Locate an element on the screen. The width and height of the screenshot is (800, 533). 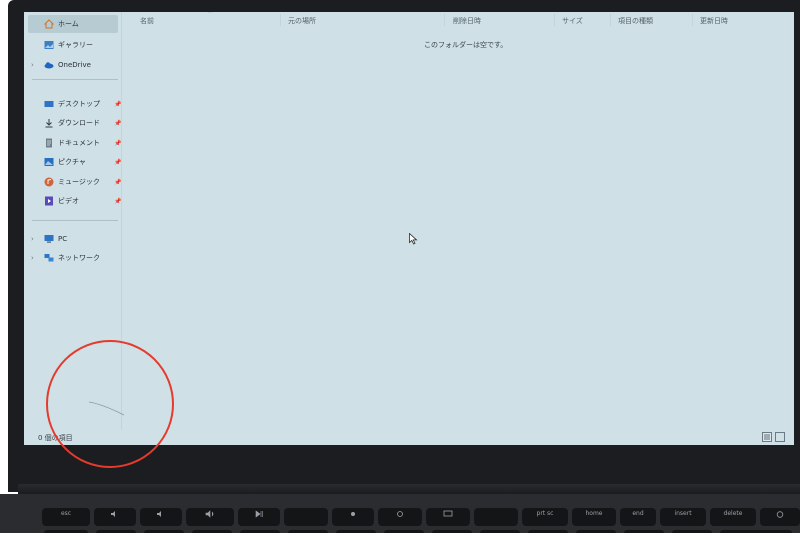
tiles-view-icon is located at coordinates (780, 437).